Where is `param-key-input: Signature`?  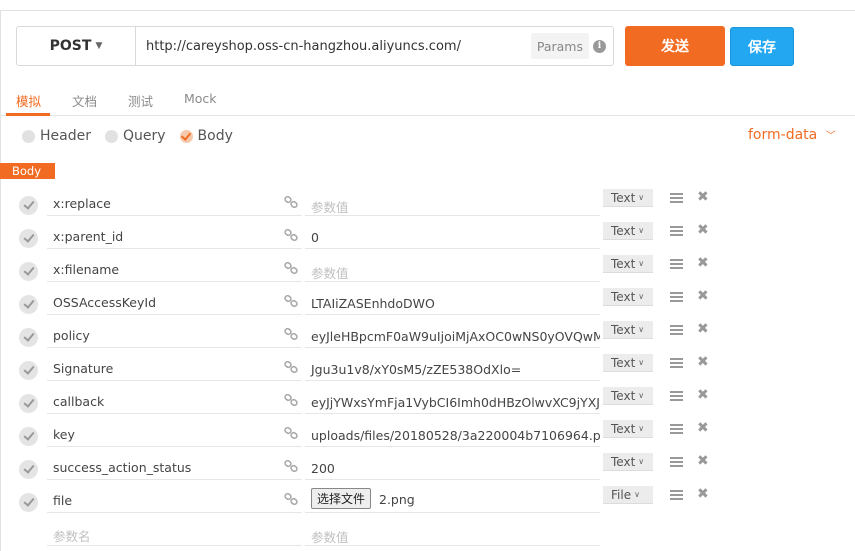 param-key-input: Signature is located at coordinates (174, 368).